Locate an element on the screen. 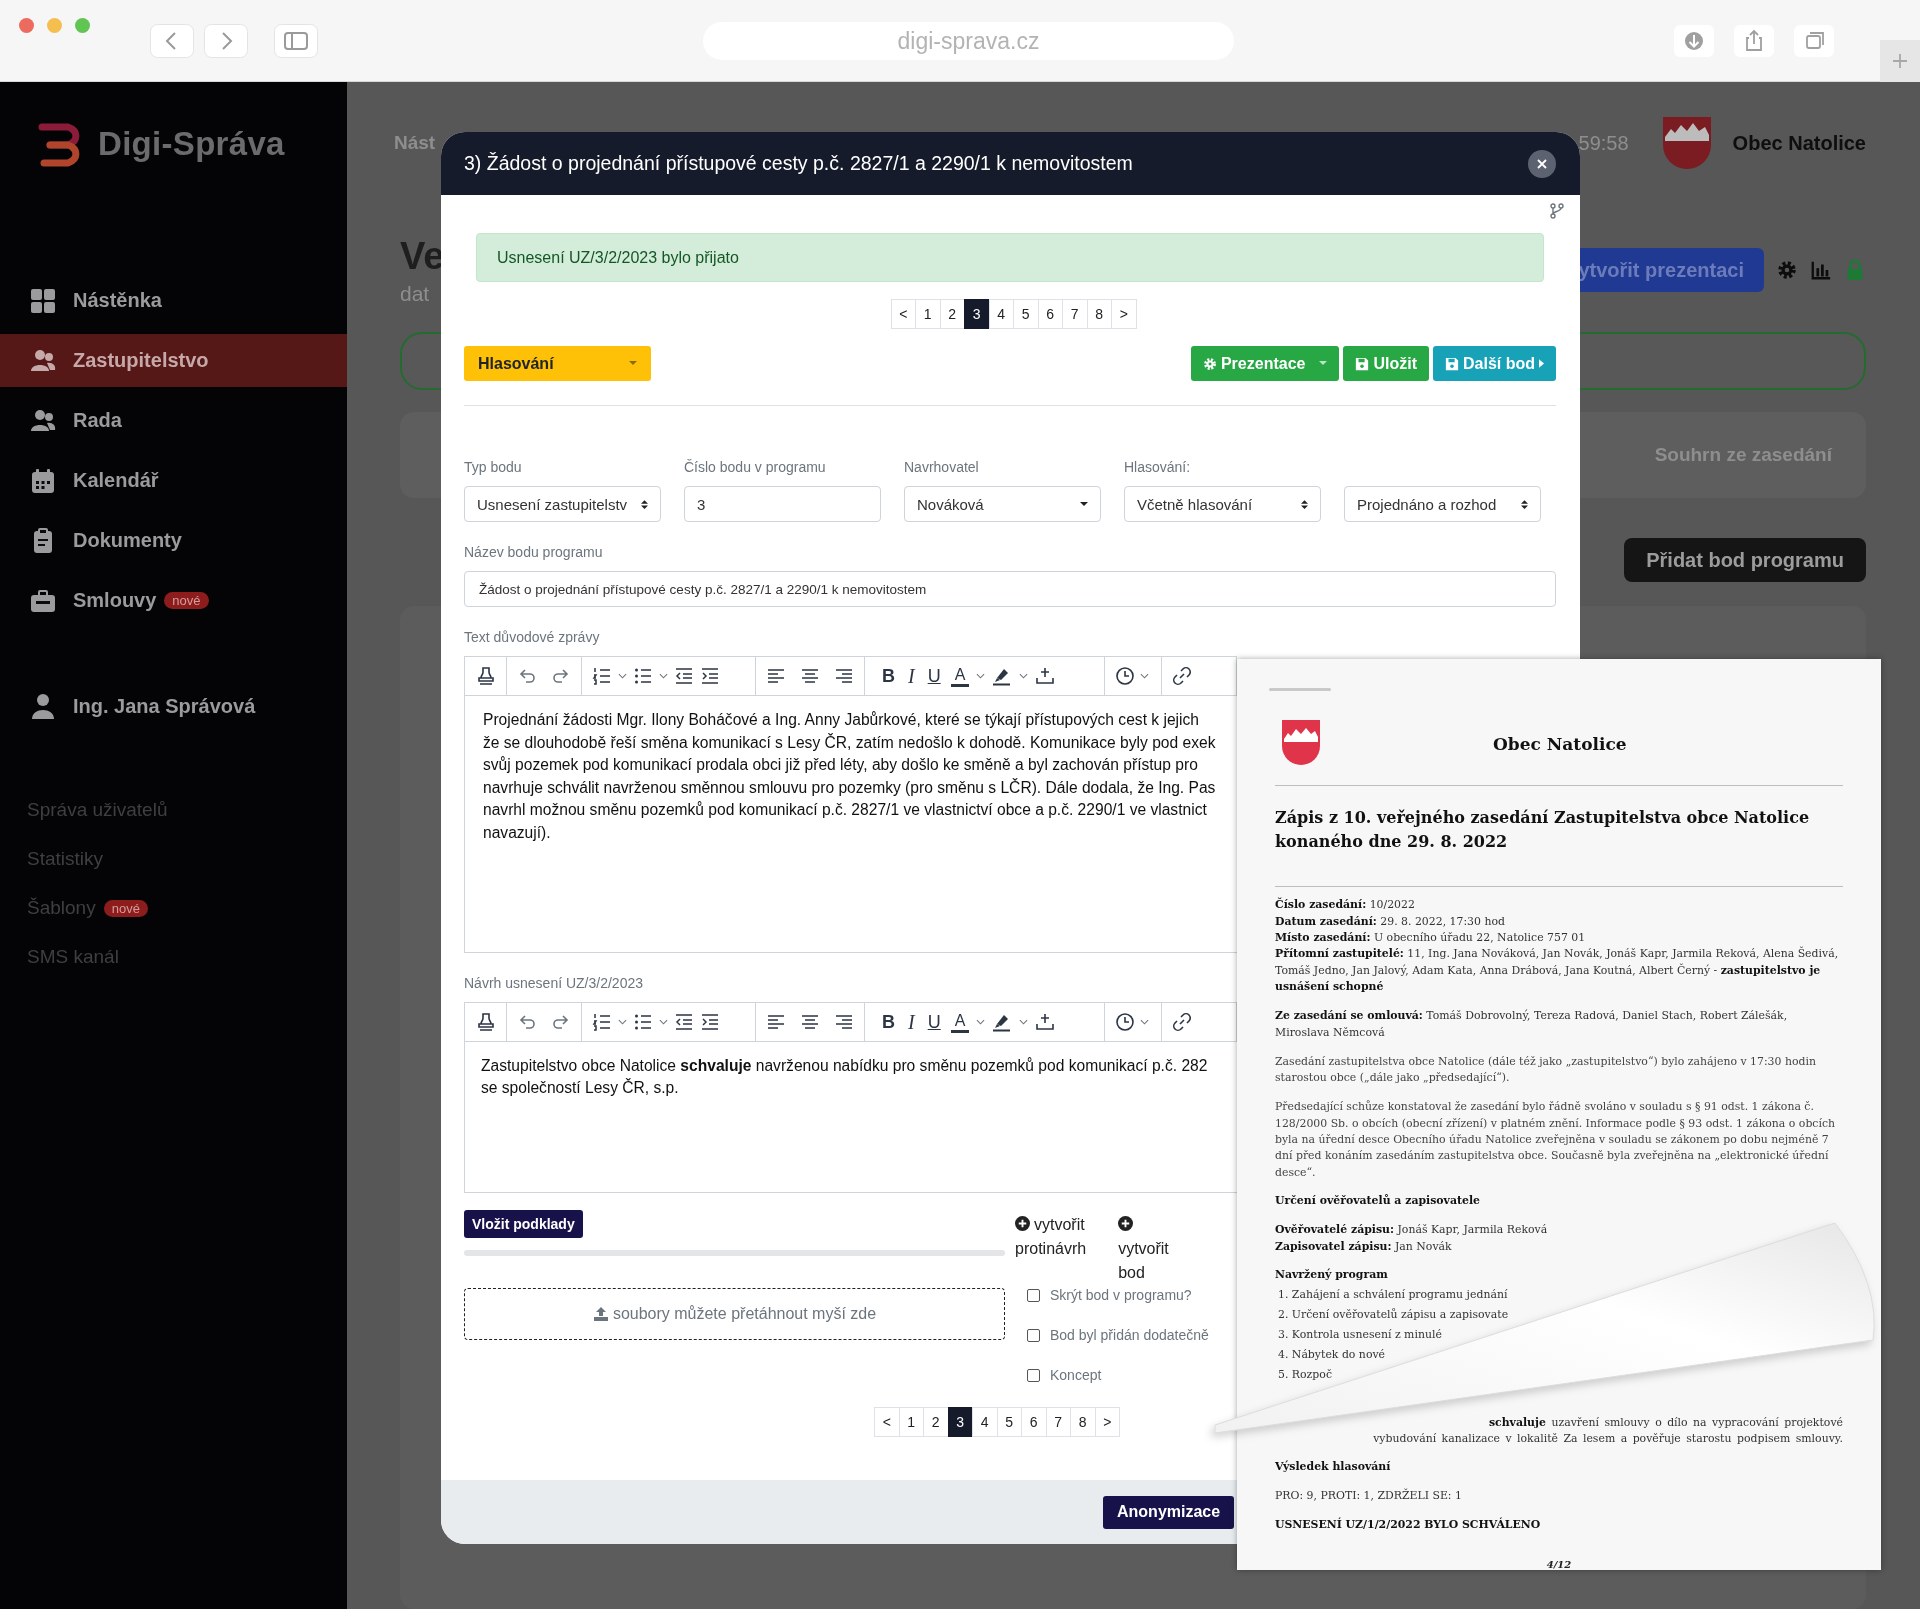 The height and width of the screenshot is (1609, 1920). user-name: Ing. Jana Správová is located at coordinates (164, 706).